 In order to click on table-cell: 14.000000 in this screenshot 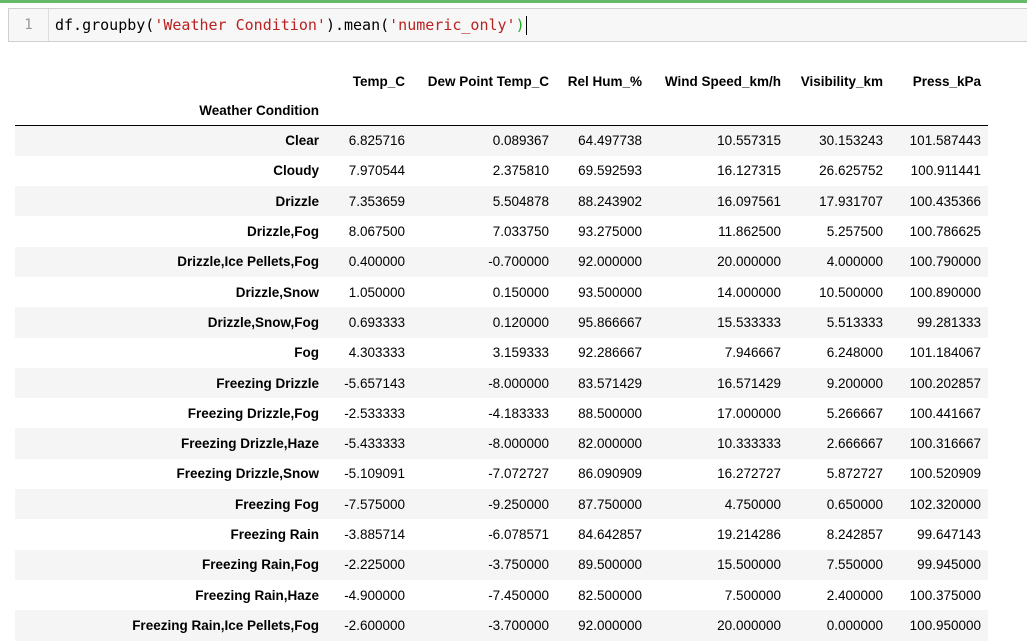, I will do `click(749, 292)`.